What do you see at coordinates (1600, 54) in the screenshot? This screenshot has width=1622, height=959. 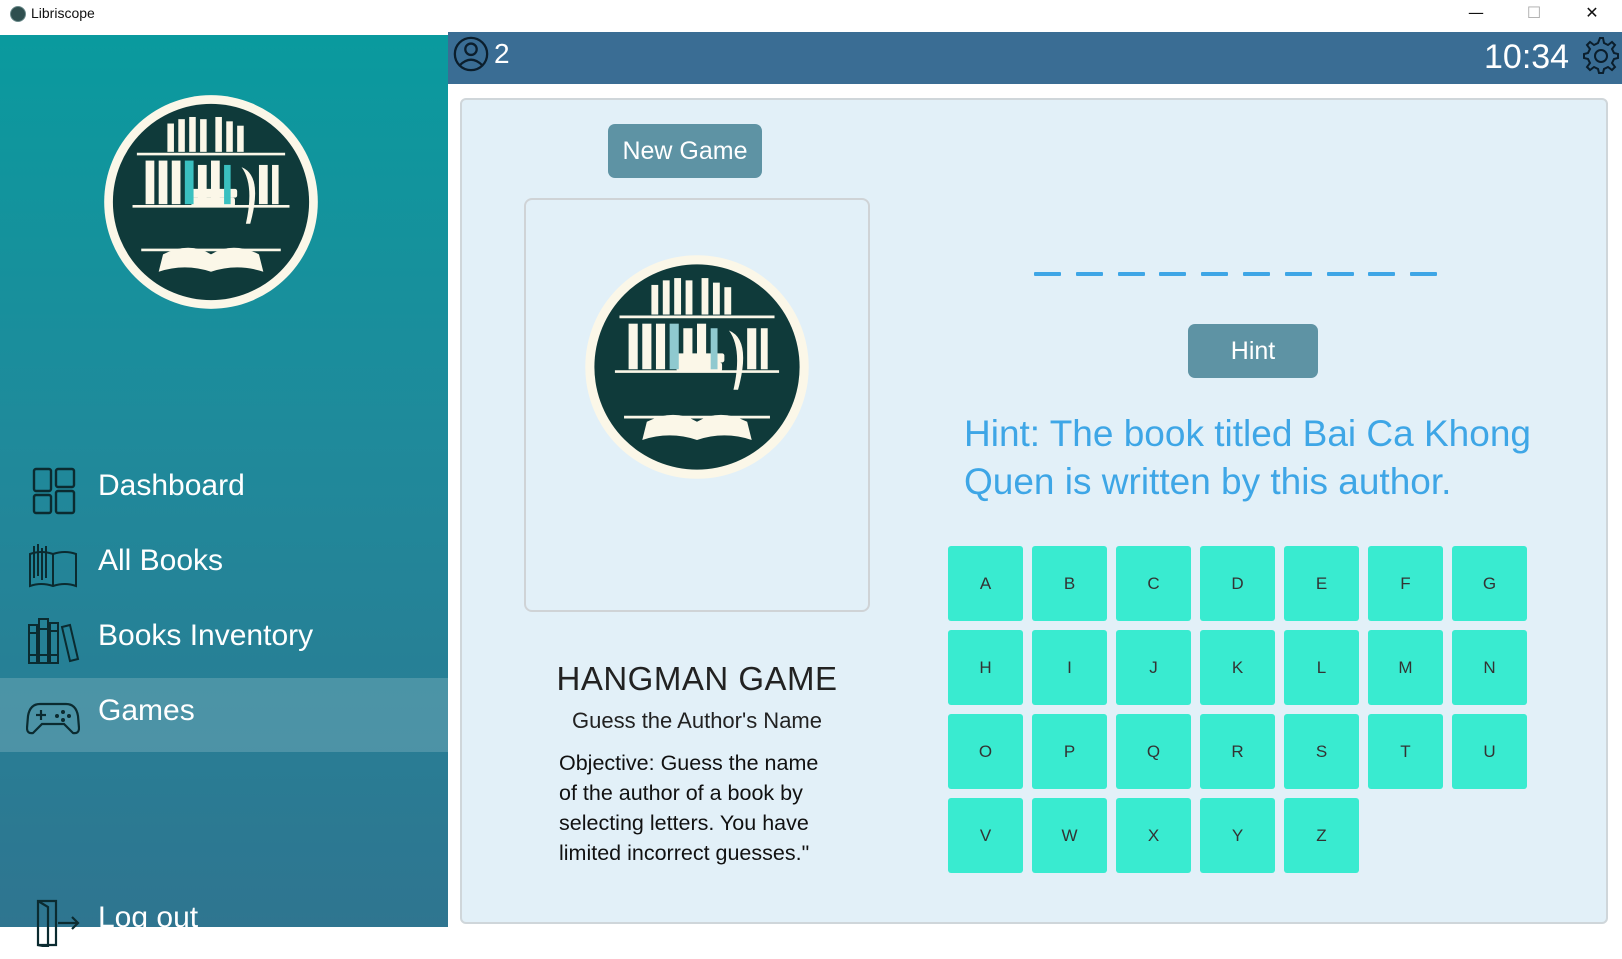 I see `gear-icon` at bounding box center [1600, 54].